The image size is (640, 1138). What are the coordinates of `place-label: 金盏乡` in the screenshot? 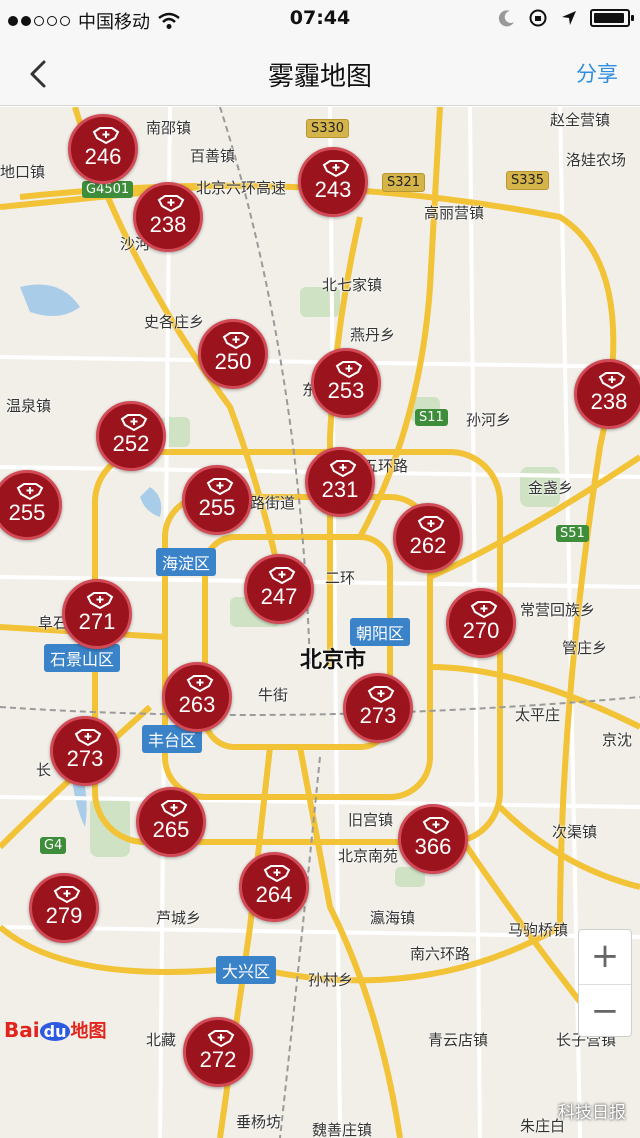 It's located at (551, 488).